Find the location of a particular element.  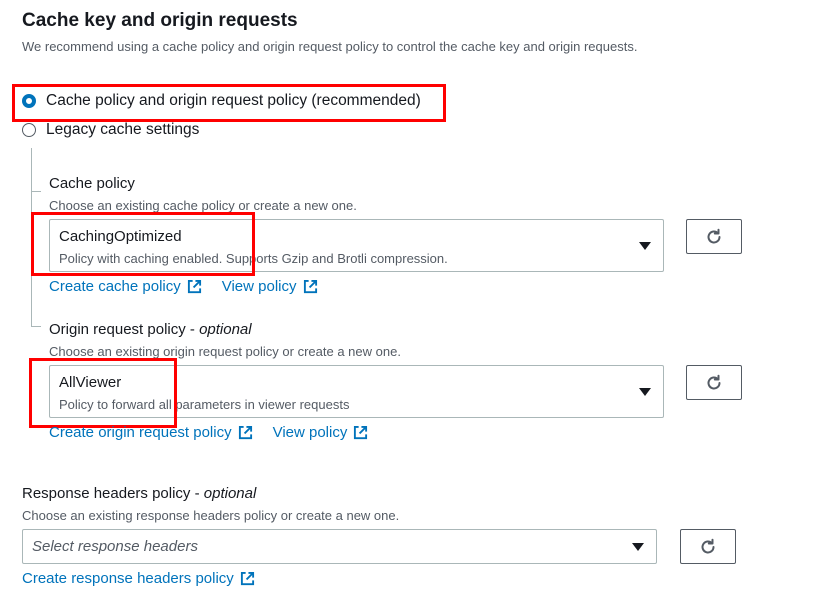

create-cache-policy-link: Create cache policy is located at coordinates (125, 286).